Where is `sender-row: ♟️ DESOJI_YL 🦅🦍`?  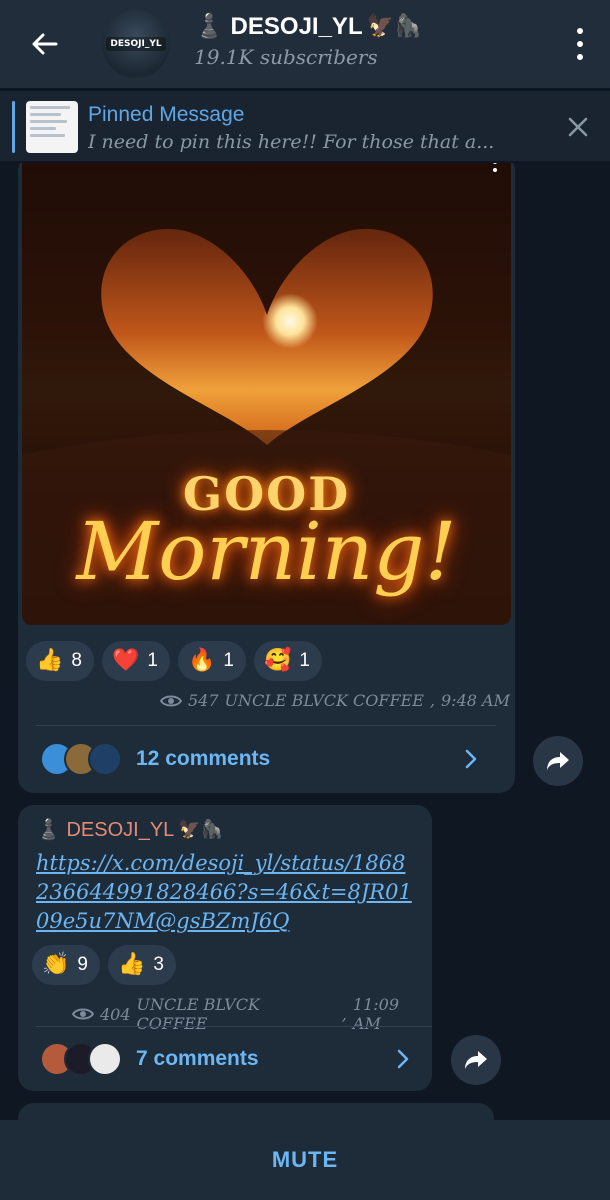
sender-row: ♟️ DESOJI_YL 🦅🦍 is located at coordinates (129, 829).